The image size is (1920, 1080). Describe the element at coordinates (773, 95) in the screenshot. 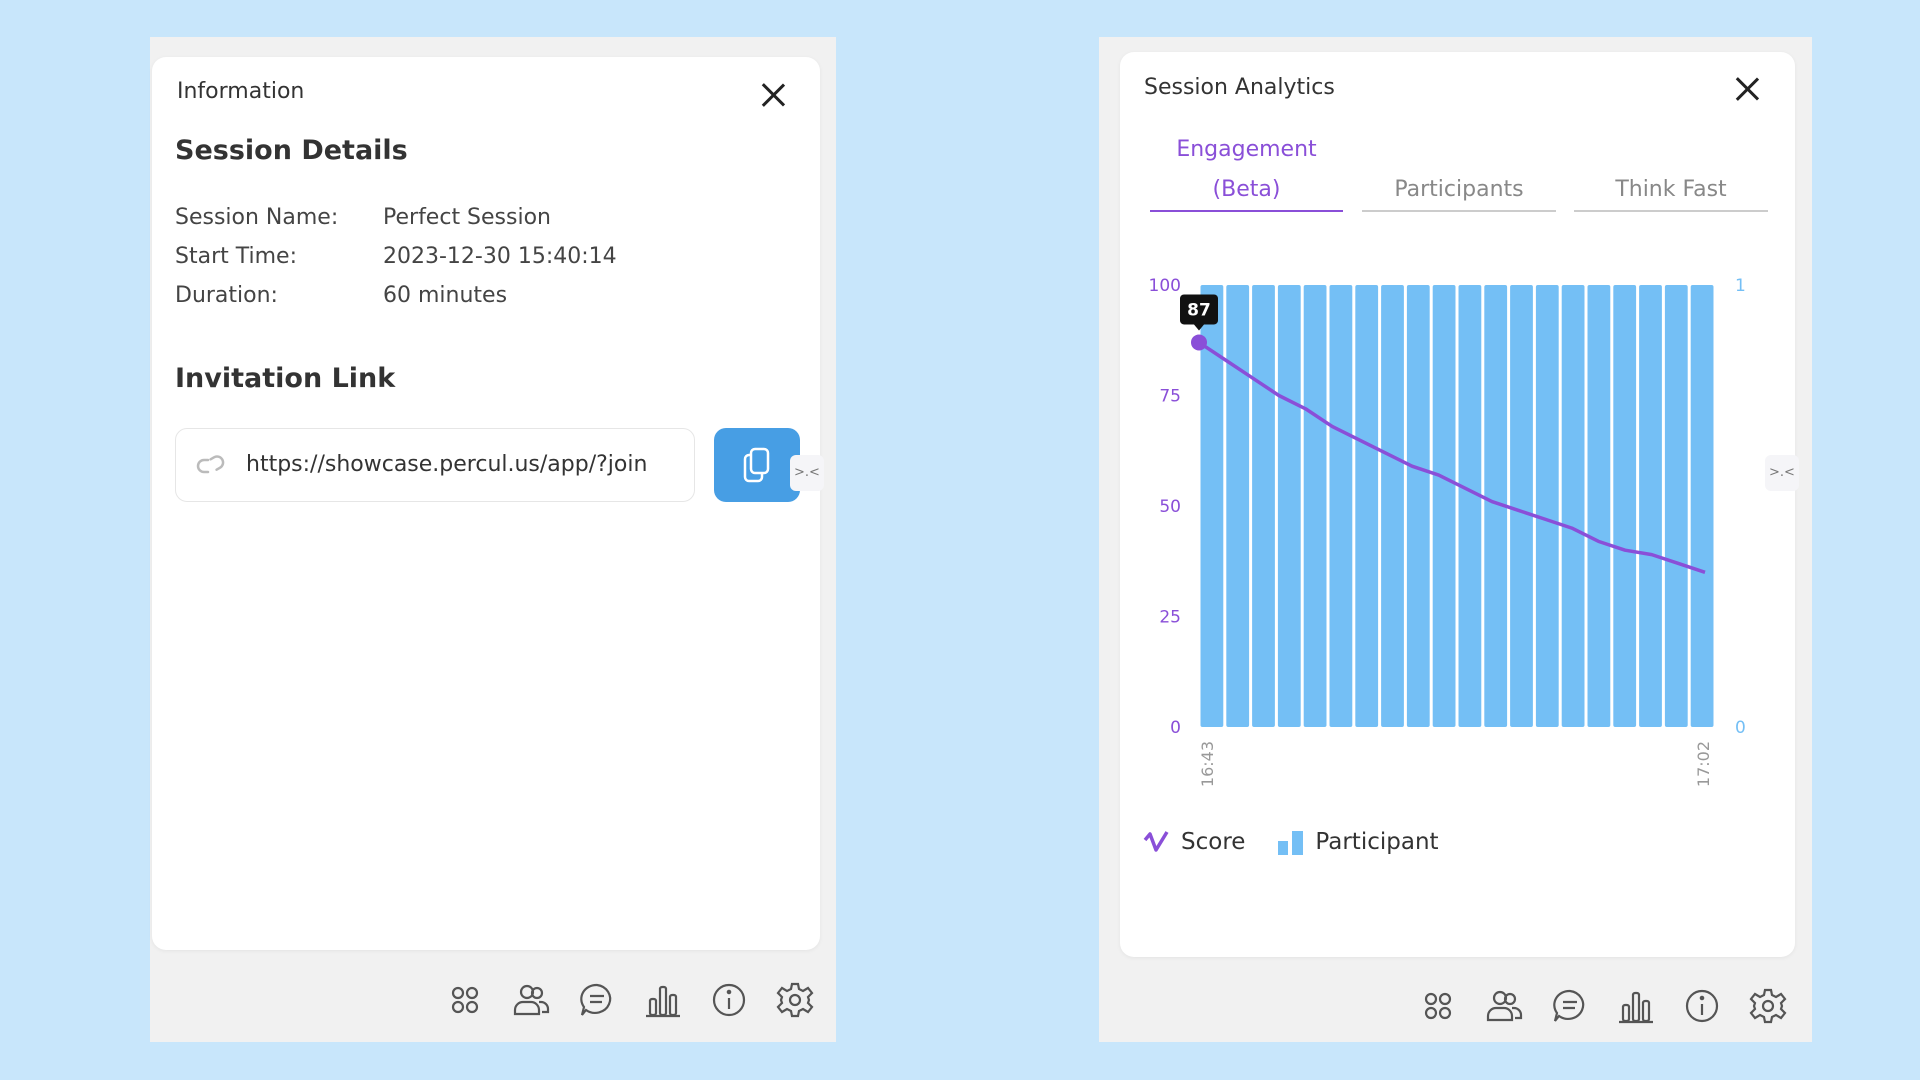

I see `close-button` at that location.